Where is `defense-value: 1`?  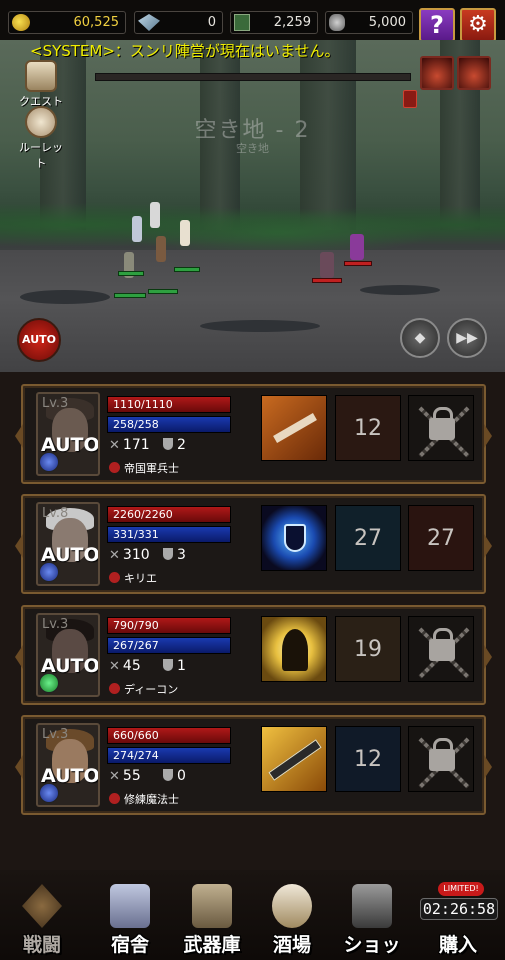 defense-value: 1 is located at coordinates (181, 666).